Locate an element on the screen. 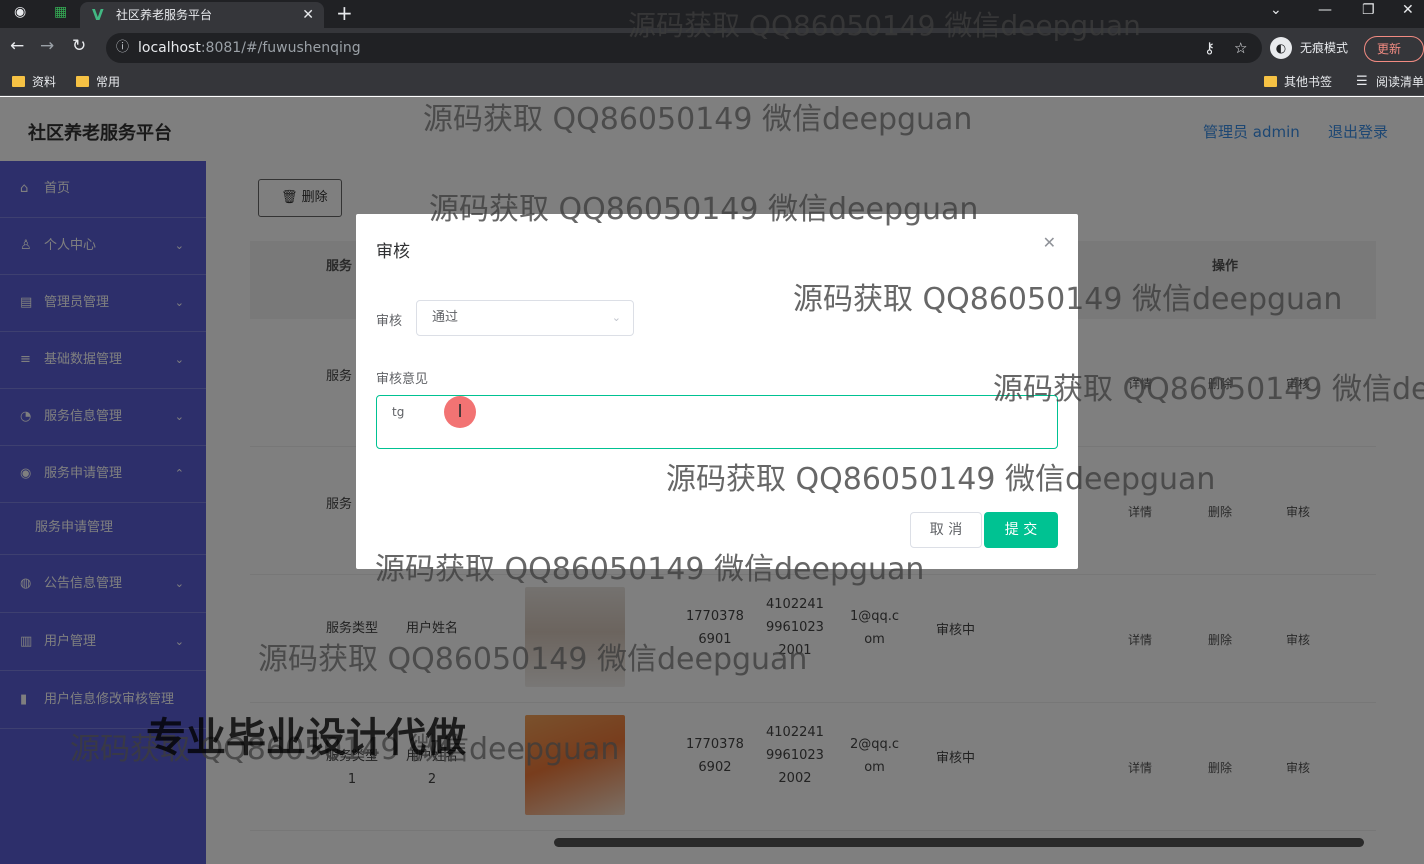 This screenshot has width=1424, height=864. back-icon: ← is located at coordinates (17, 46).